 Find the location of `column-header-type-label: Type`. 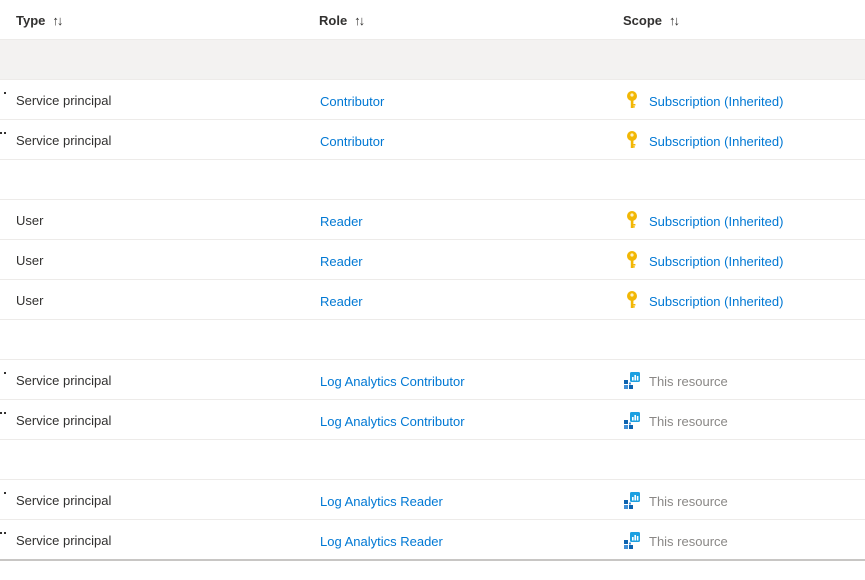

column-header-type-label: Type is located at coordinates (31, 20).